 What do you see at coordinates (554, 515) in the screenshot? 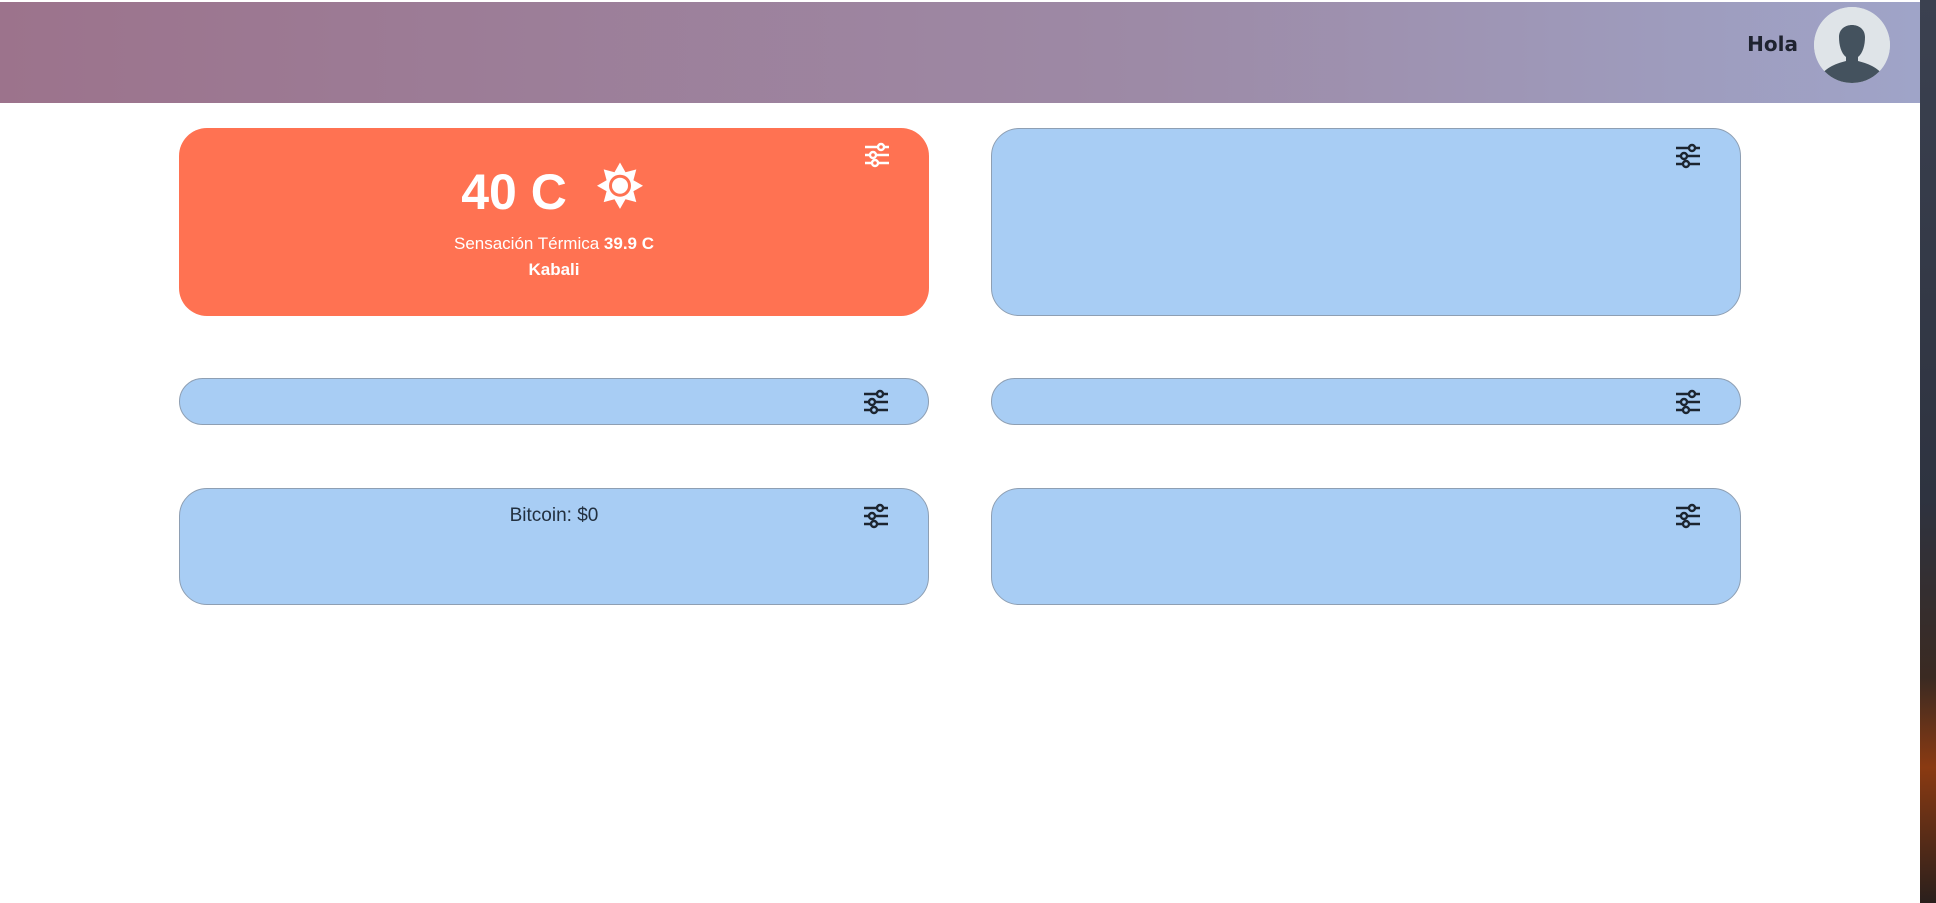
I see `bitcoin-price: Bitcoin: $0` at bounding box center [554, 515].